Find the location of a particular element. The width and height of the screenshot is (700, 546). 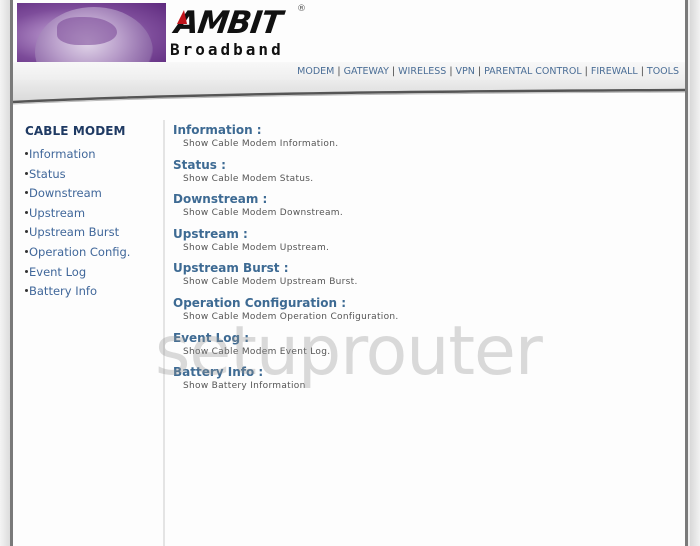

nav-firewall: FIREWALL is located at coordinates (614, 71).